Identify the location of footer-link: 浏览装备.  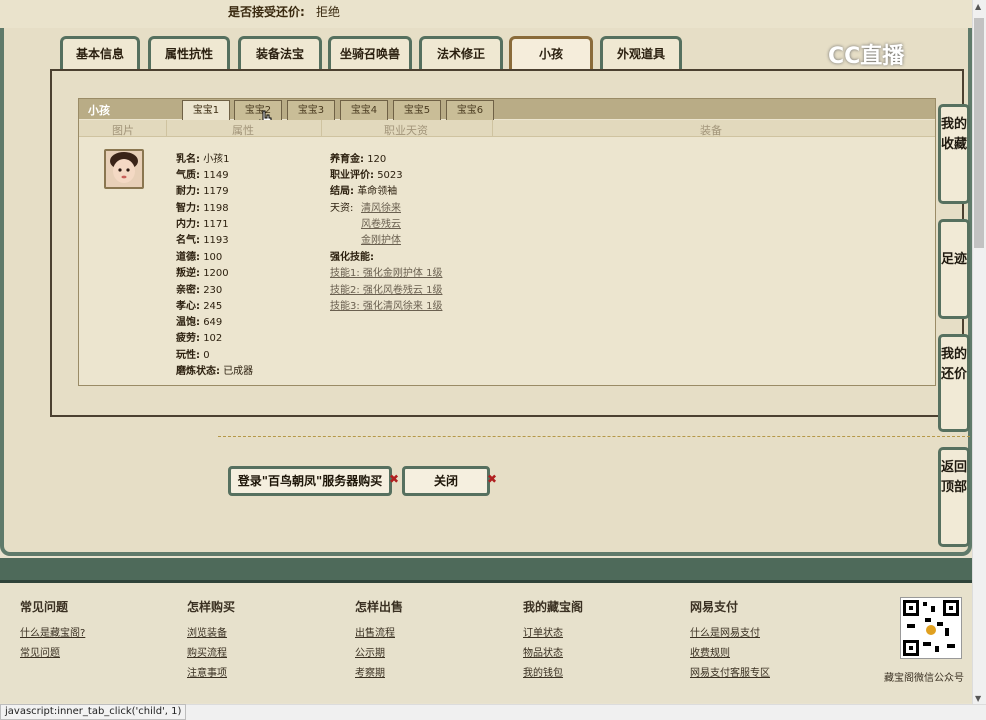
(207, 631).